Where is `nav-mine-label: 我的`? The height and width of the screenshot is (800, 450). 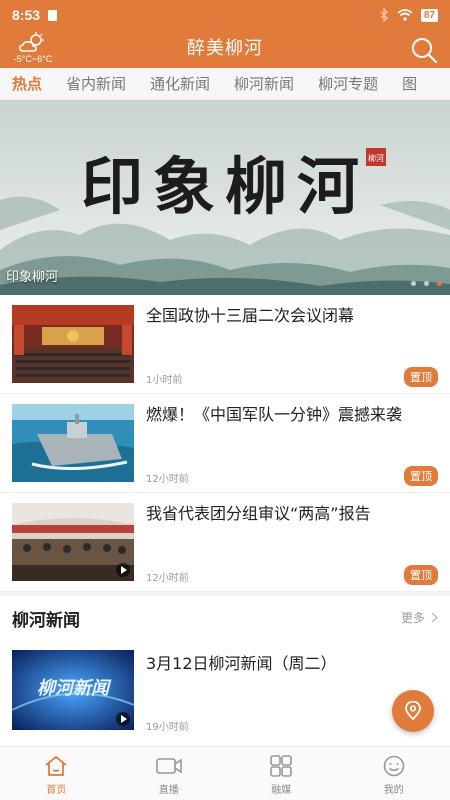 nav-mine-label: 我的 is located at coordinates (393, 790).